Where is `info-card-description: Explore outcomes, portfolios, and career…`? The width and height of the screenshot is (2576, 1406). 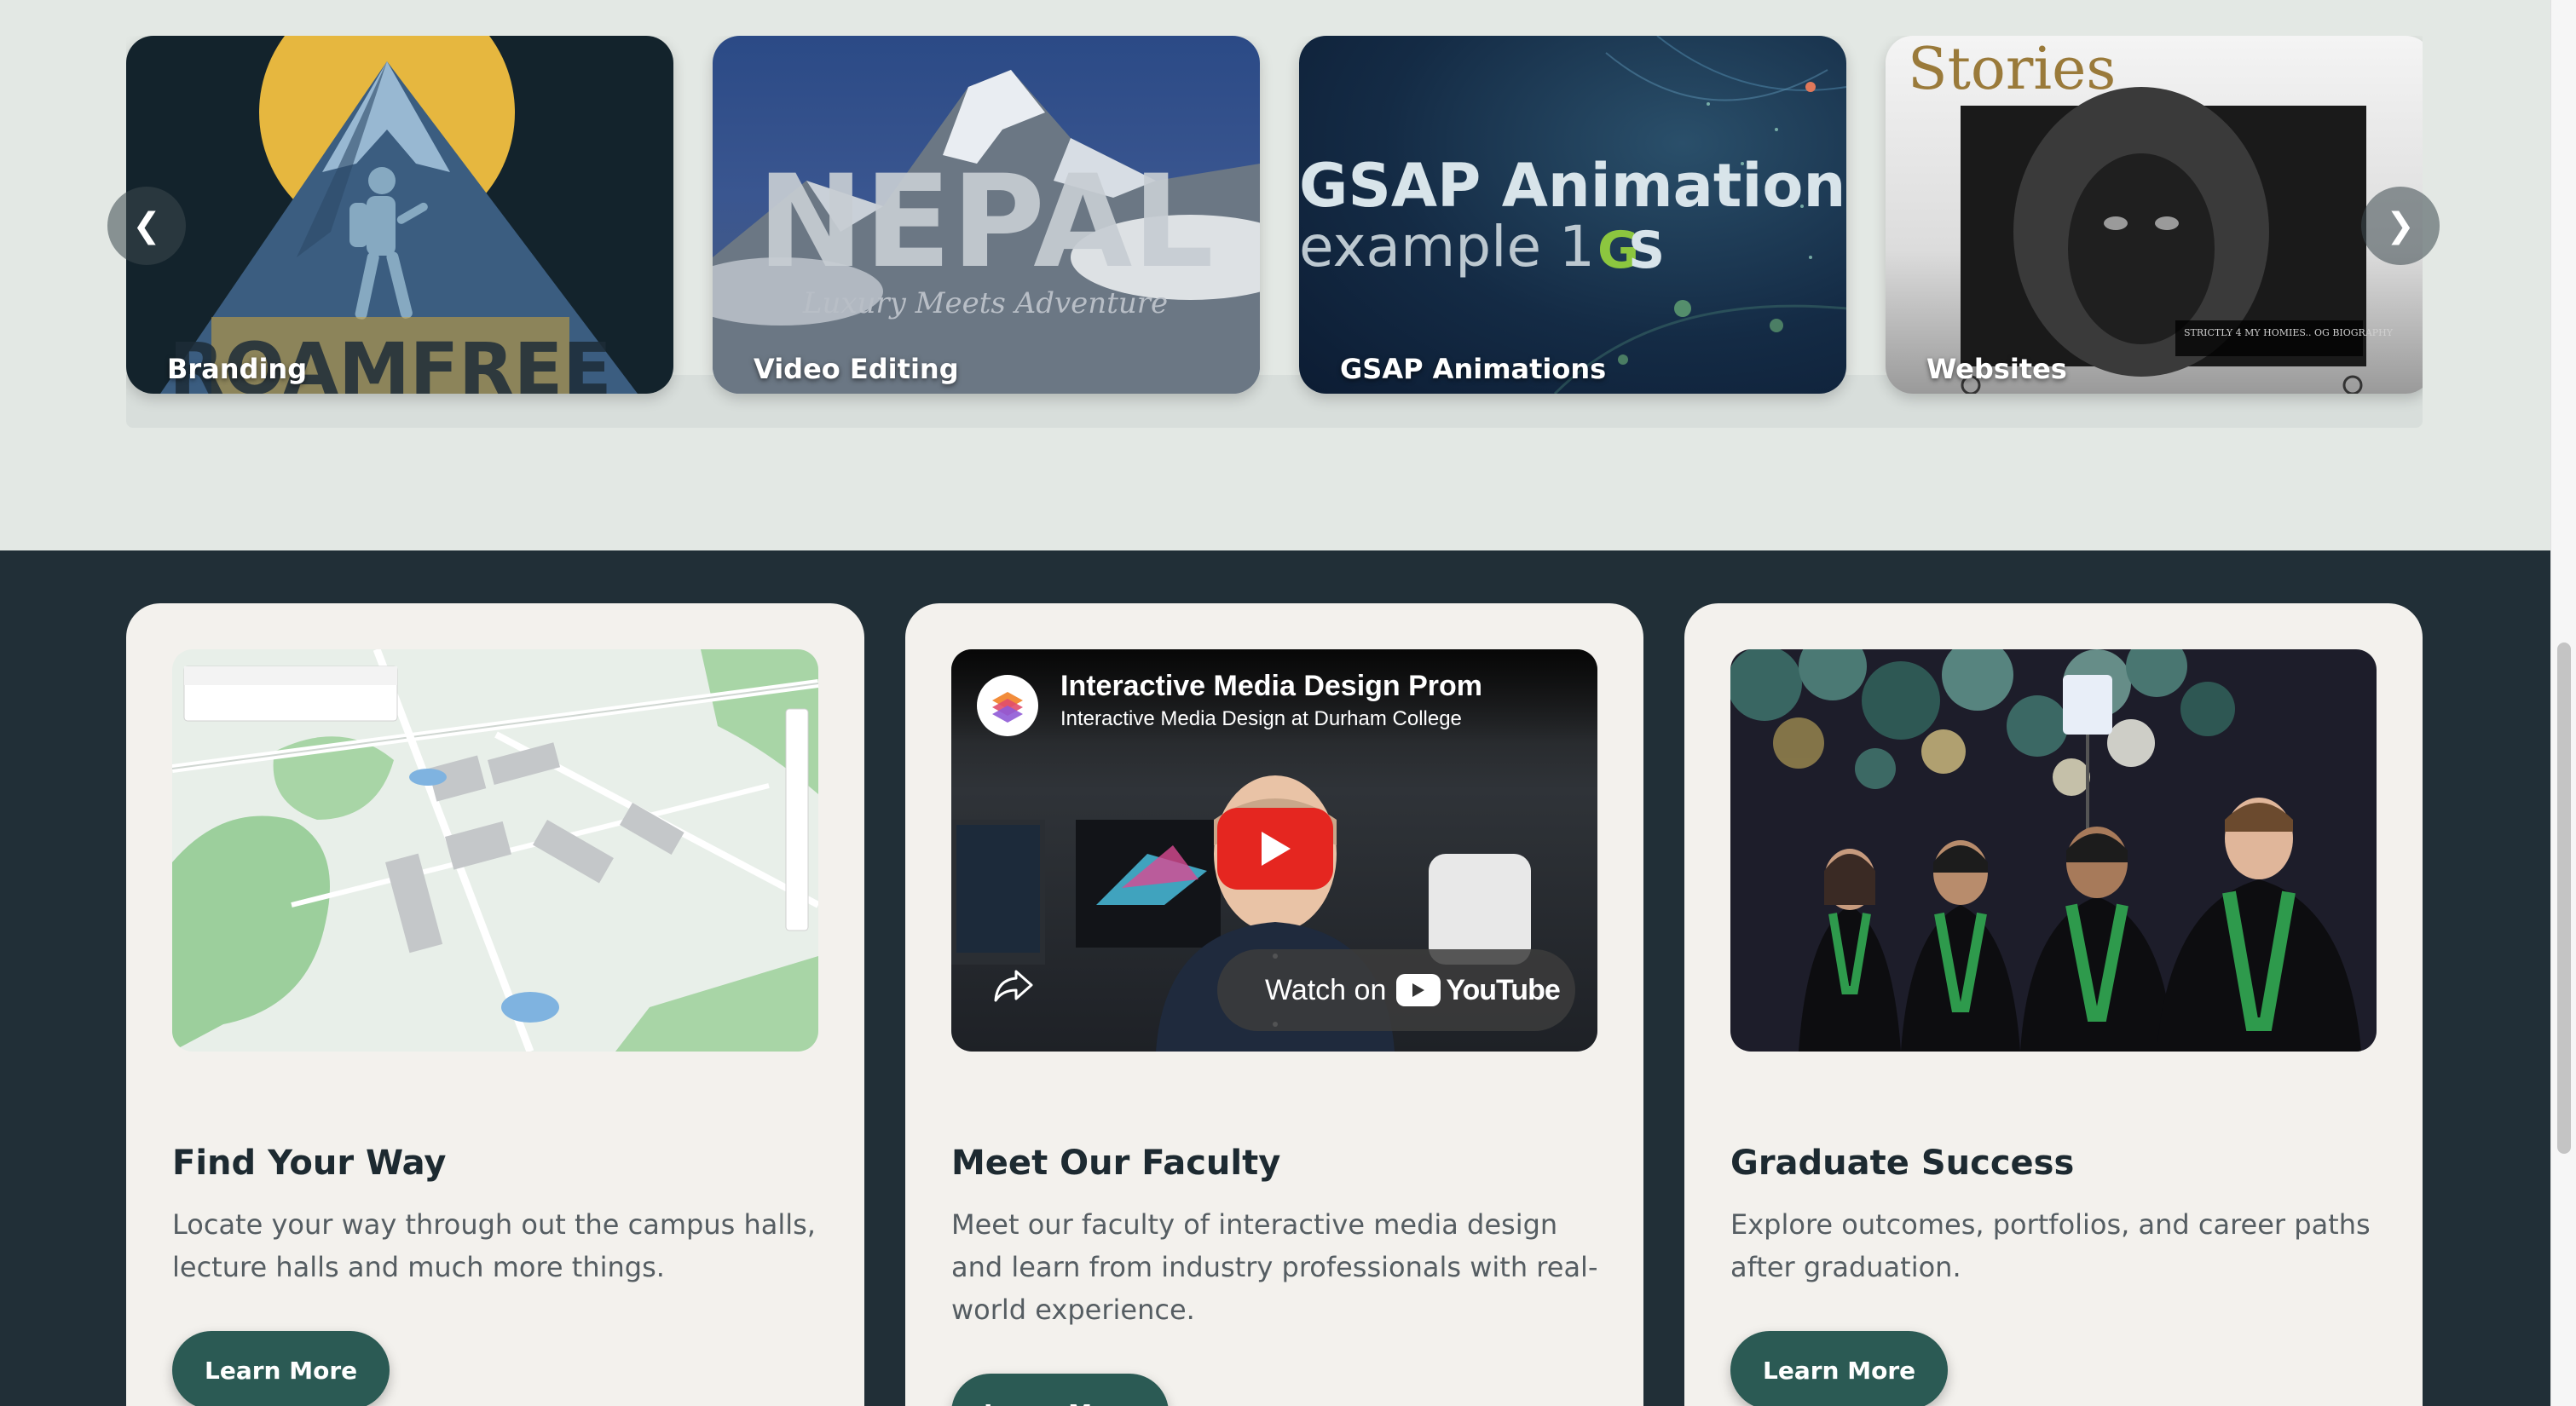 info-card-description: Explore outcomes, portfolios, and career… is located at coordinates (2050, 1245).